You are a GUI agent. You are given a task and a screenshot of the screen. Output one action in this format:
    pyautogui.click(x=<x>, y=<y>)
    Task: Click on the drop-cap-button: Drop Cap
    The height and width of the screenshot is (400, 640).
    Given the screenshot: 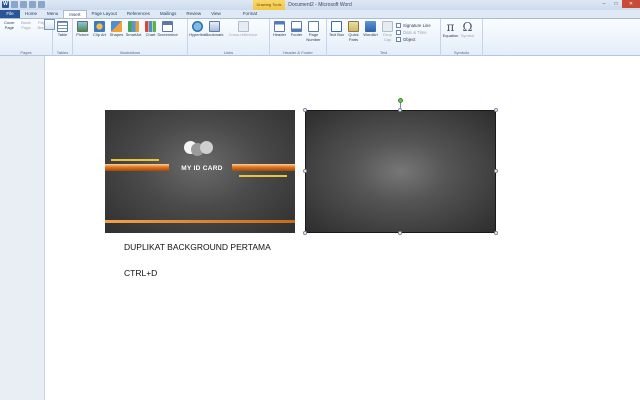 What is the action you would take?
    pyautogui.click(x=387, y=31)
    